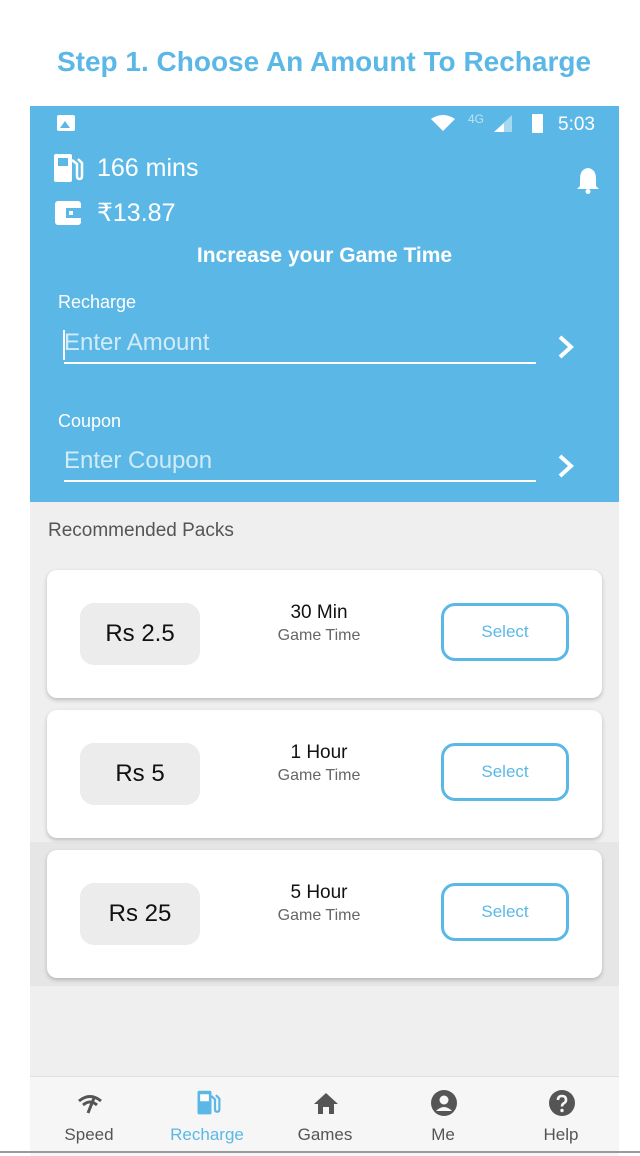 This screenshot has height=1156, width=640. What do you see at coordinates (319, 623) in the screenshot?
I see `pack-duration-block: 30 Min Game Time` at bounding box center [319, 623].